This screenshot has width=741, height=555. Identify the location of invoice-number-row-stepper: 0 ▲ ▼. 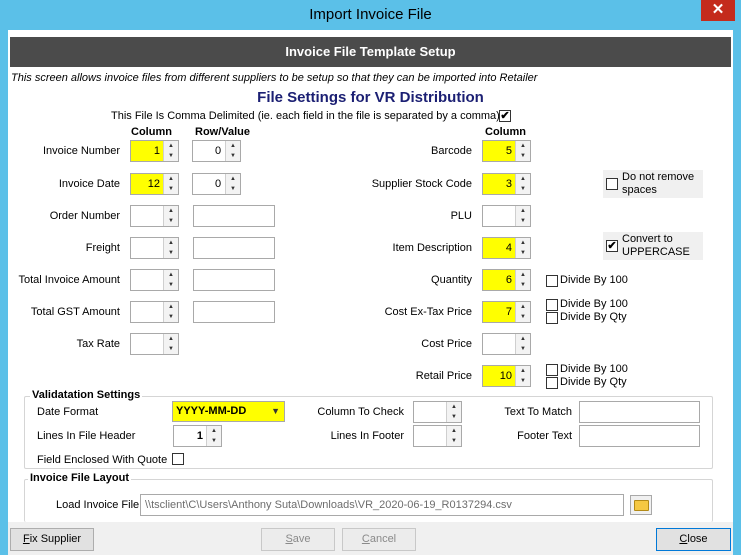
(216, 151).